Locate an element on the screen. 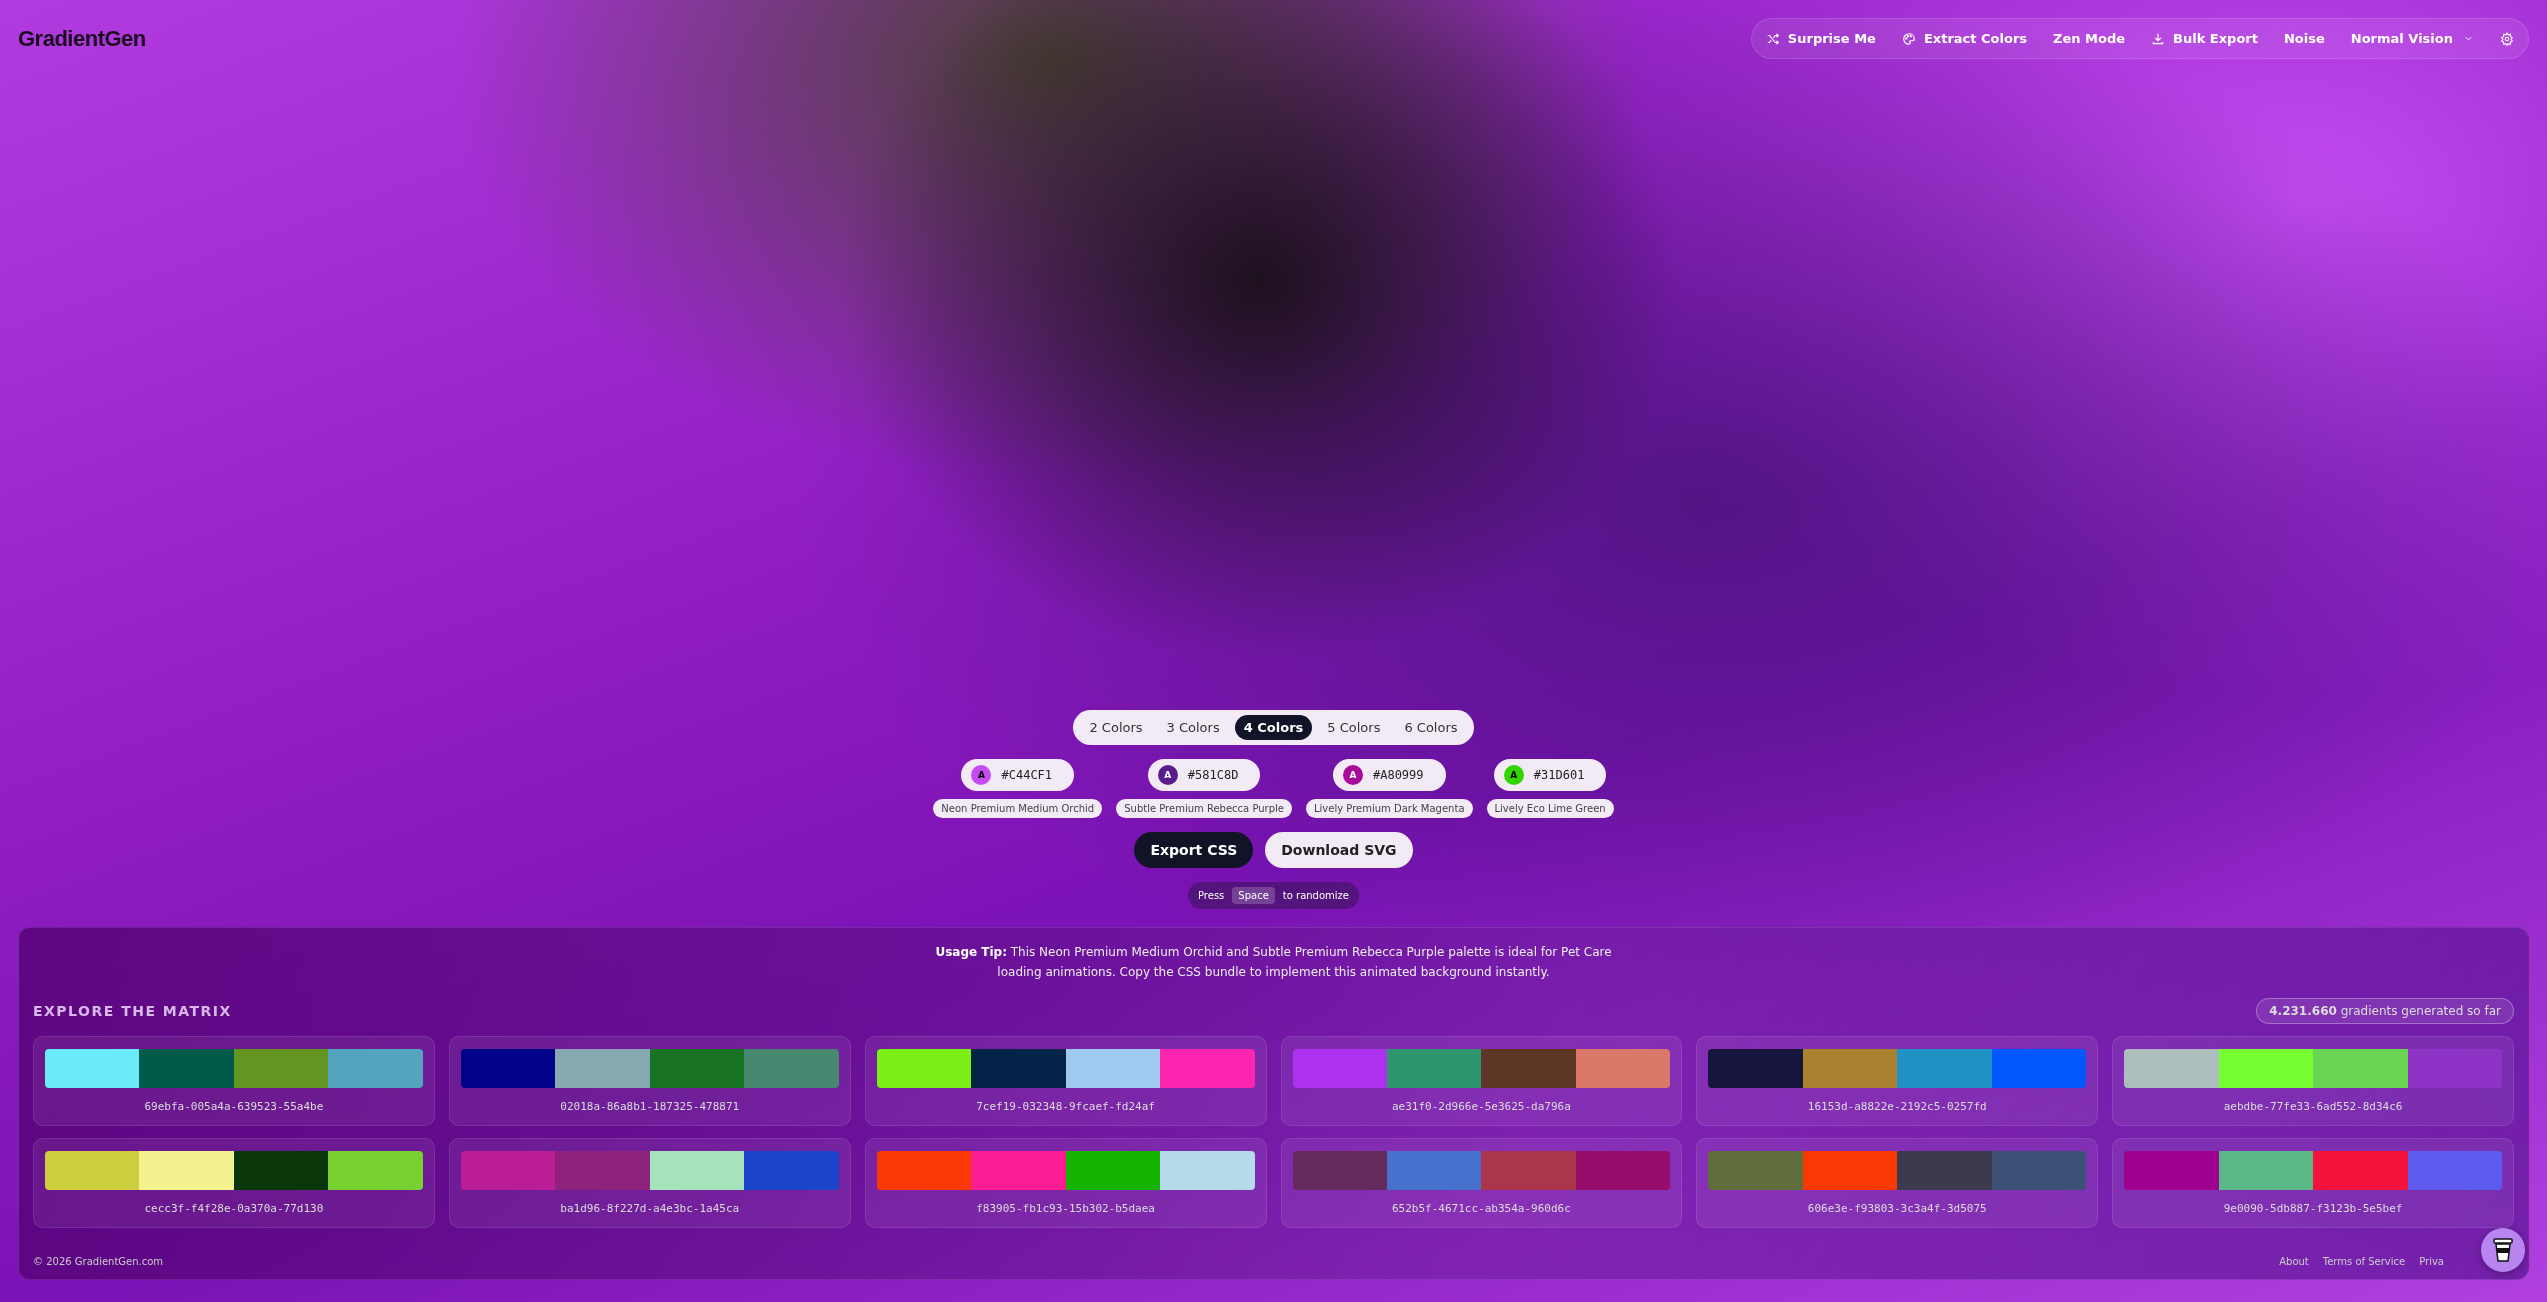 The width and height of the screenshot is (2547, 1302). settings-icon is located at coordinates (2507, 38).